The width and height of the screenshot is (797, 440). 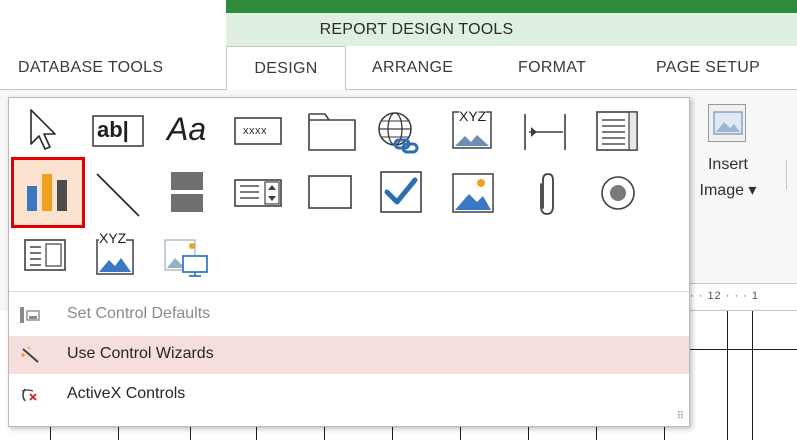 I want to click on text-box-glyph: ab|, so click(x=113, y=129).